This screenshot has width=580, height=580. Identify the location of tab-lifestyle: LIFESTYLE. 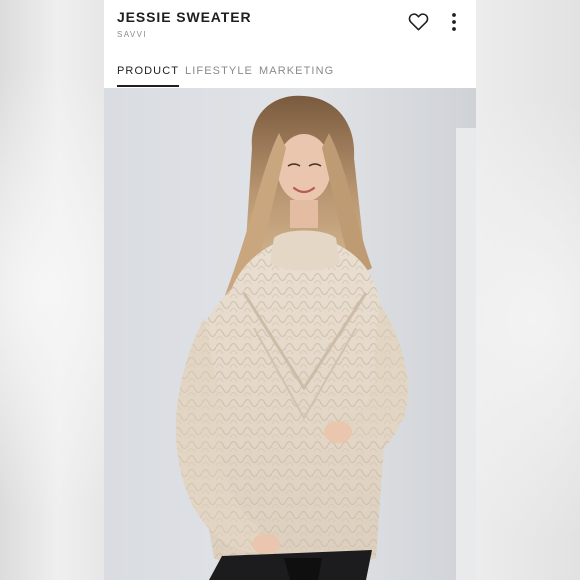
(219, 76).